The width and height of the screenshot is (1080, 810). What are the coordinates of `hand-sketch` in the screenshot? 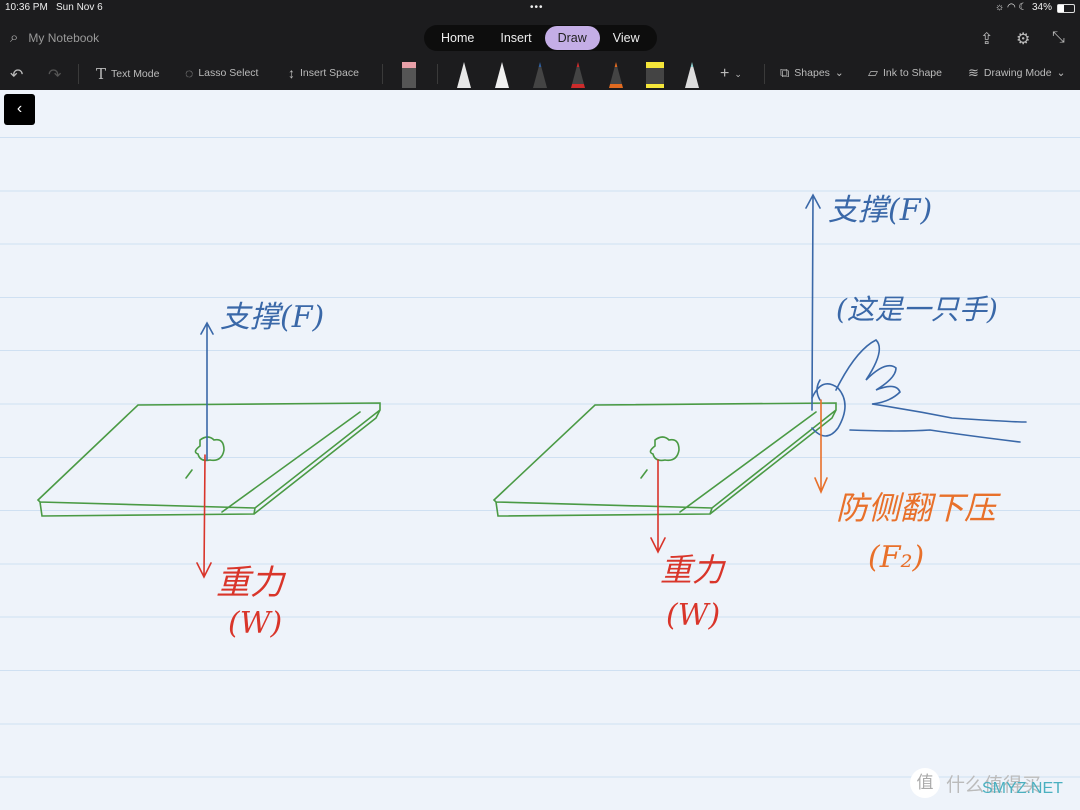 It's located at (919, 391).